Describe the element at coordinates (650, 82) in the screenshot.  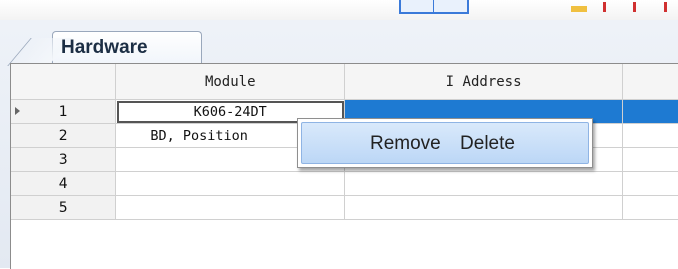
I see `column-header-extra` at that location.